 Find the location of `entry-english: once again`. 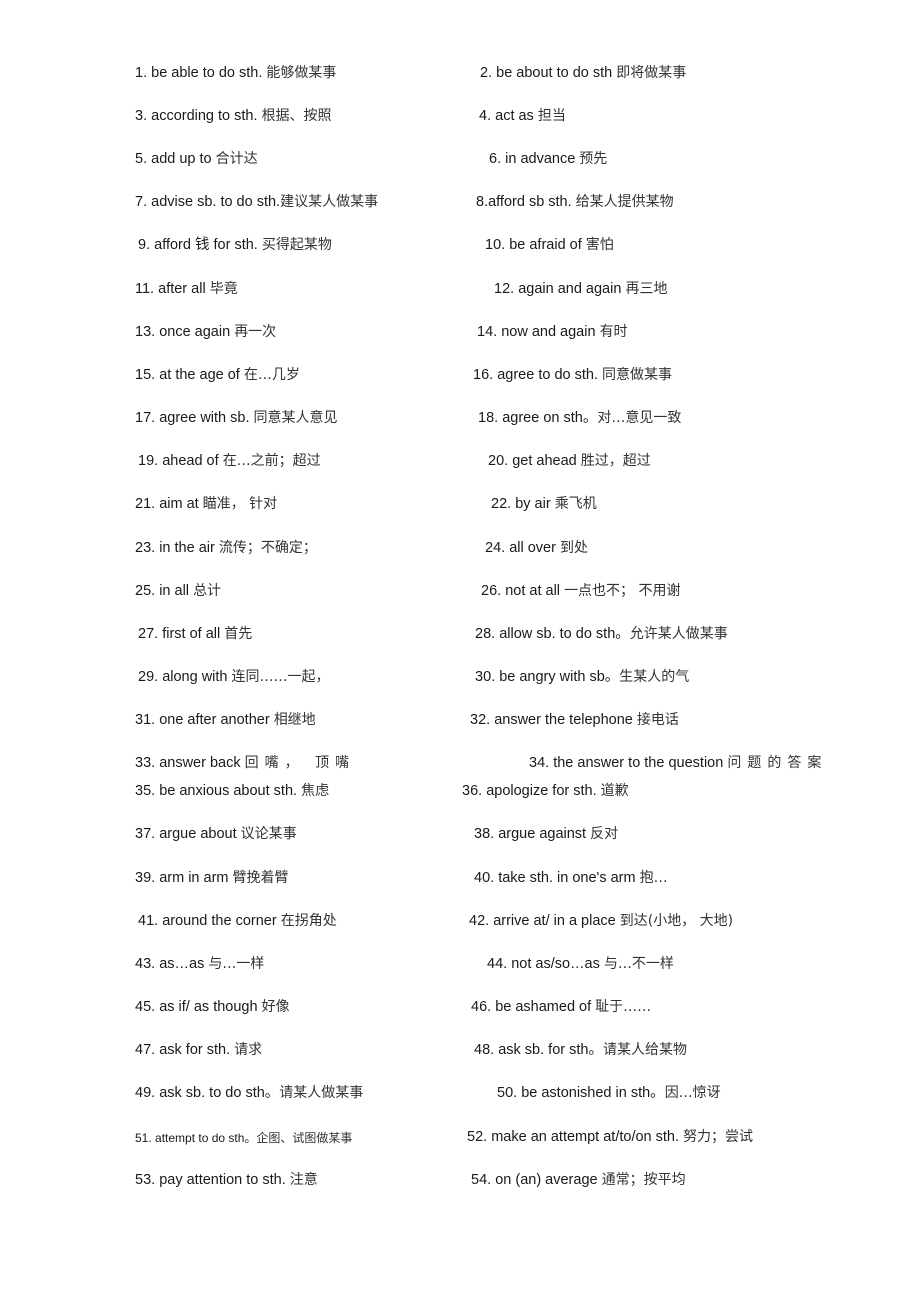

entry-english: once again is located at coordinates (195, 332).